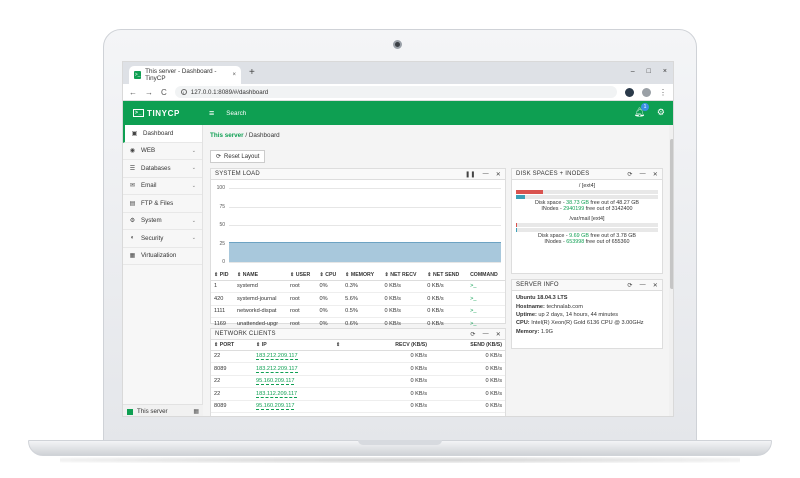  What do you see at coordinates (587, 219) in the screenshot?
I see `mount-name: /var/mail [ext4]` at bounding box center [587, 219].